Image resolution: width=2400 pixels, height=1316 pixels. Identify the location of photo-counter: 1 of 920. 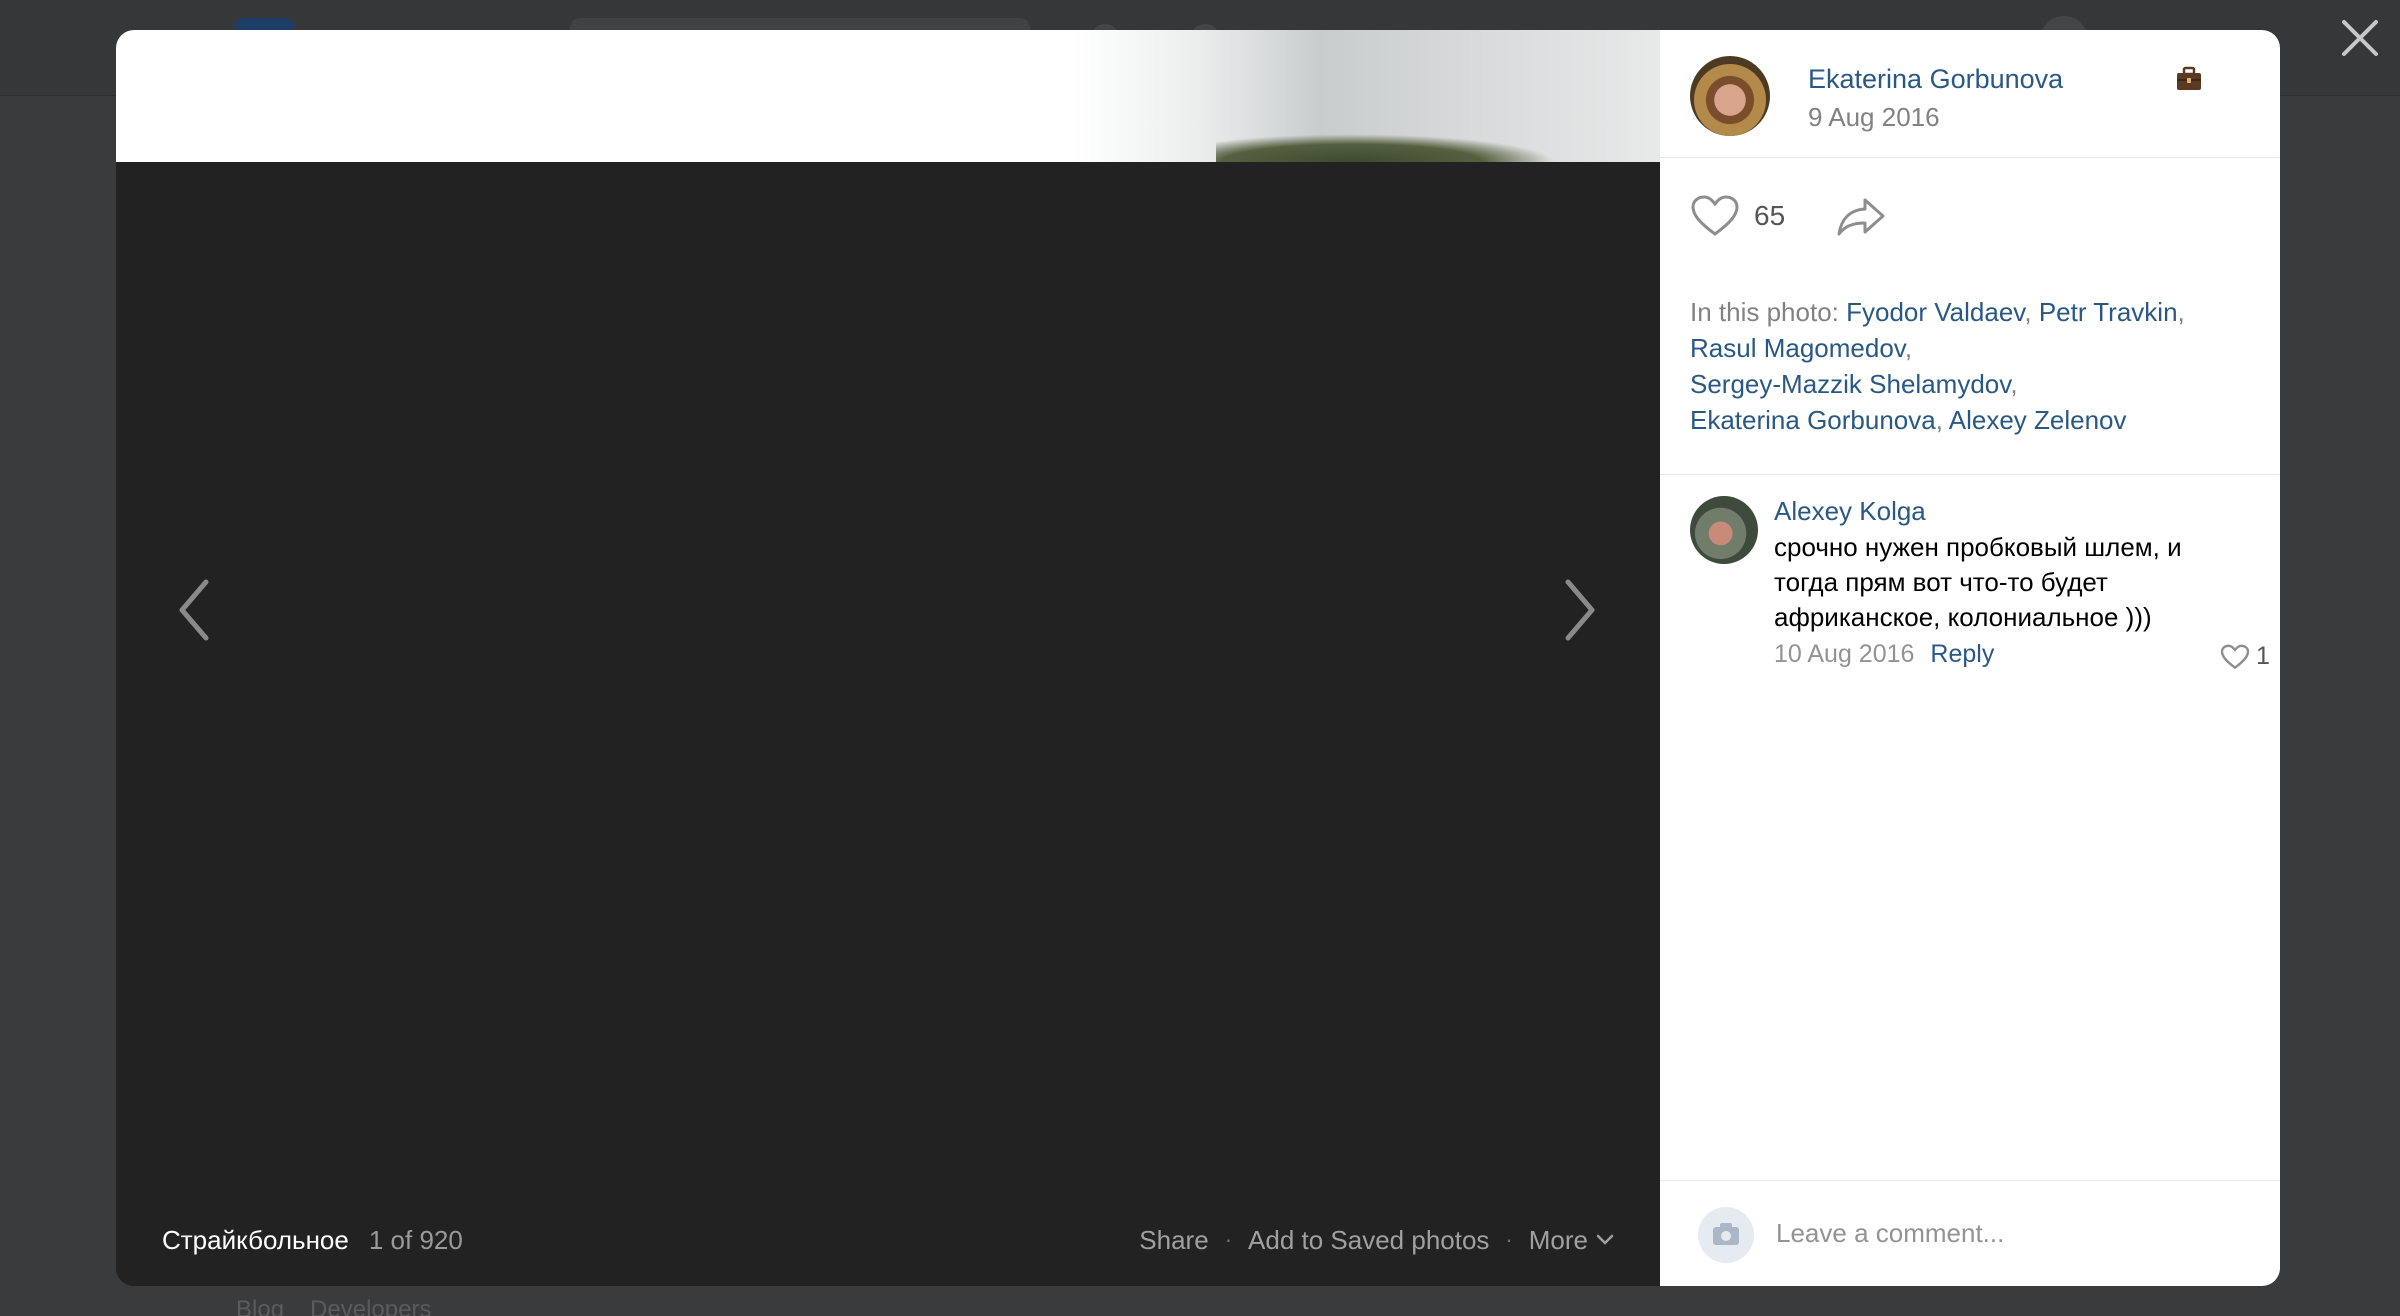
(415, 1239).